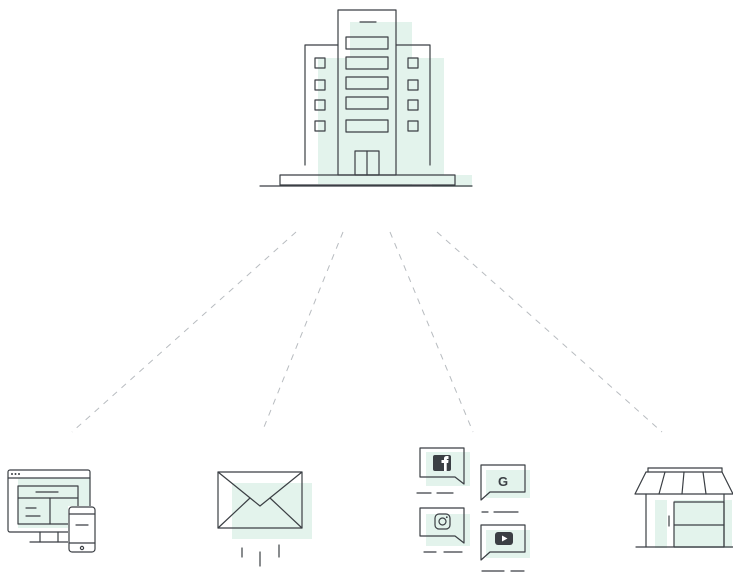 Image resolution: width=733 pixels, height=574 pixels. I want to click on connector-social, so click(431, 332).